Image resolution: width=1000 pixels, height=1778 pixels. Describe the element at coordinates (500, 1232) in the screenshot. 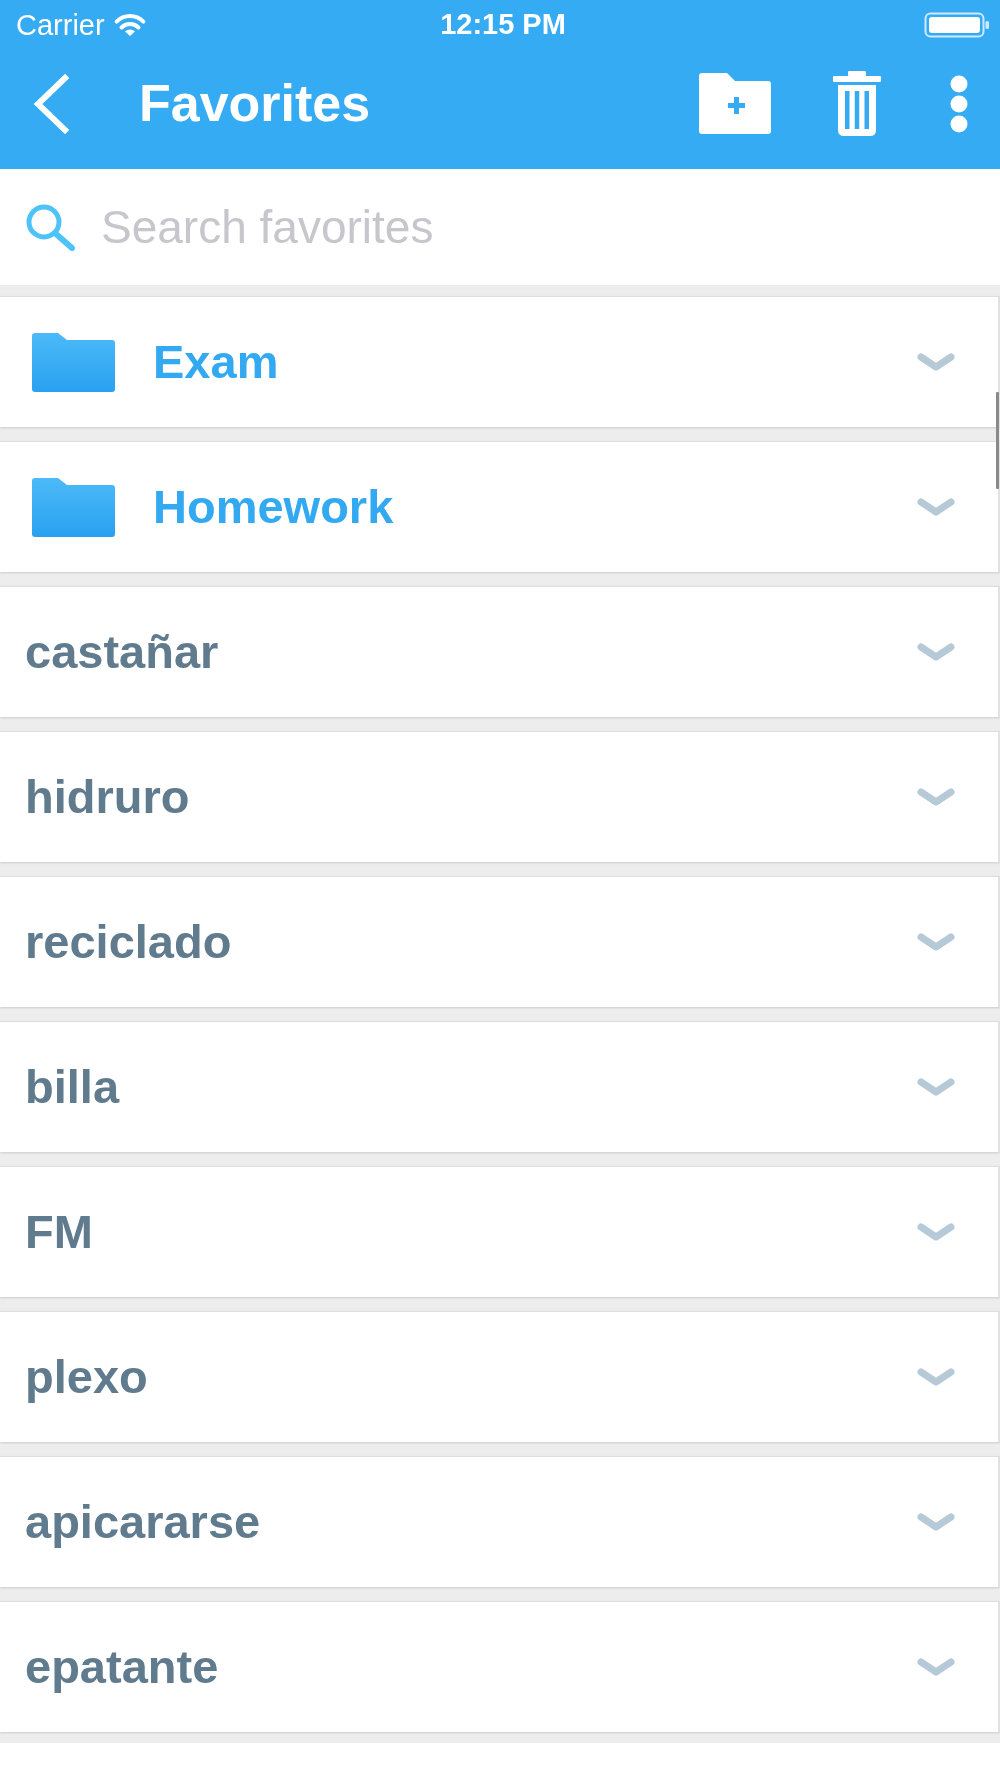

I see `word-item: FM` at that location.